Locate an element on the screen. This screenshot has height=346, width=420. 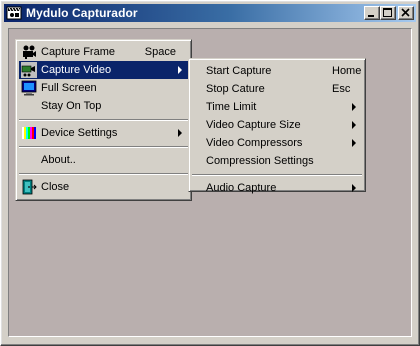
menu-item-capture-video: Capture Video is located at coordinates (103, 70).